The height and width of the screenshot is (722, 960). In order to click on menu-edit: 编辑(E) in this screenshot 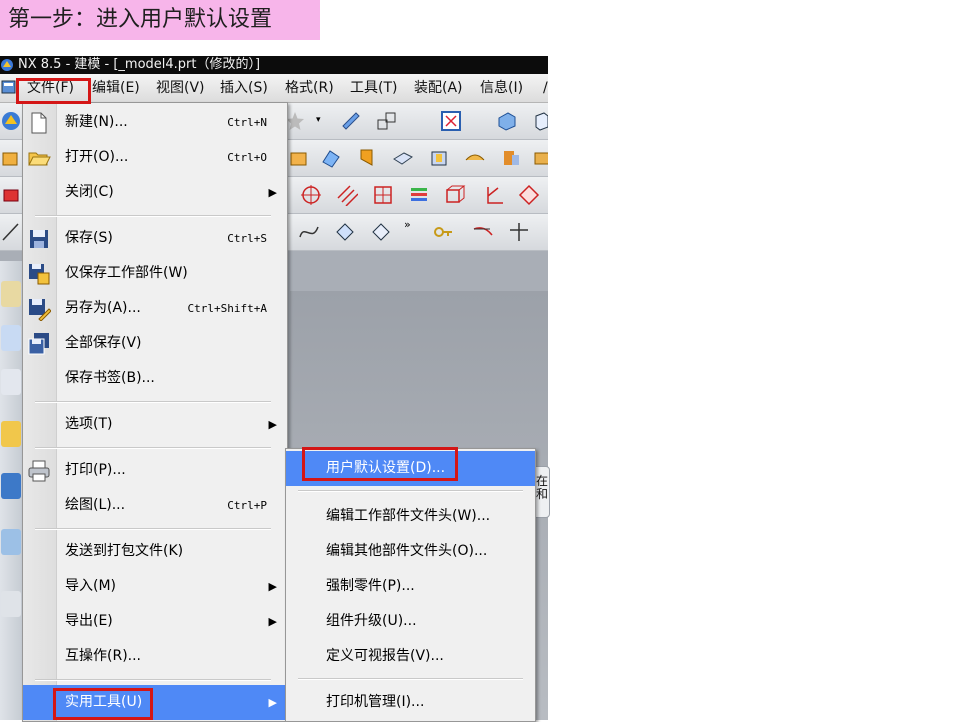, I will do `click(116, 88)`.